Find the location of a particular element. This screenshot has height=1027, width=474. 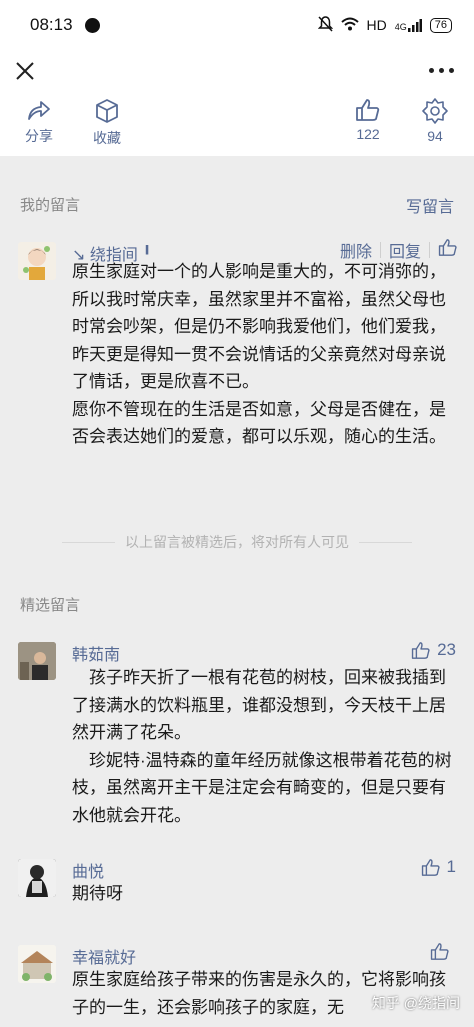

wifi-icon is located at coordinates (349, 25).